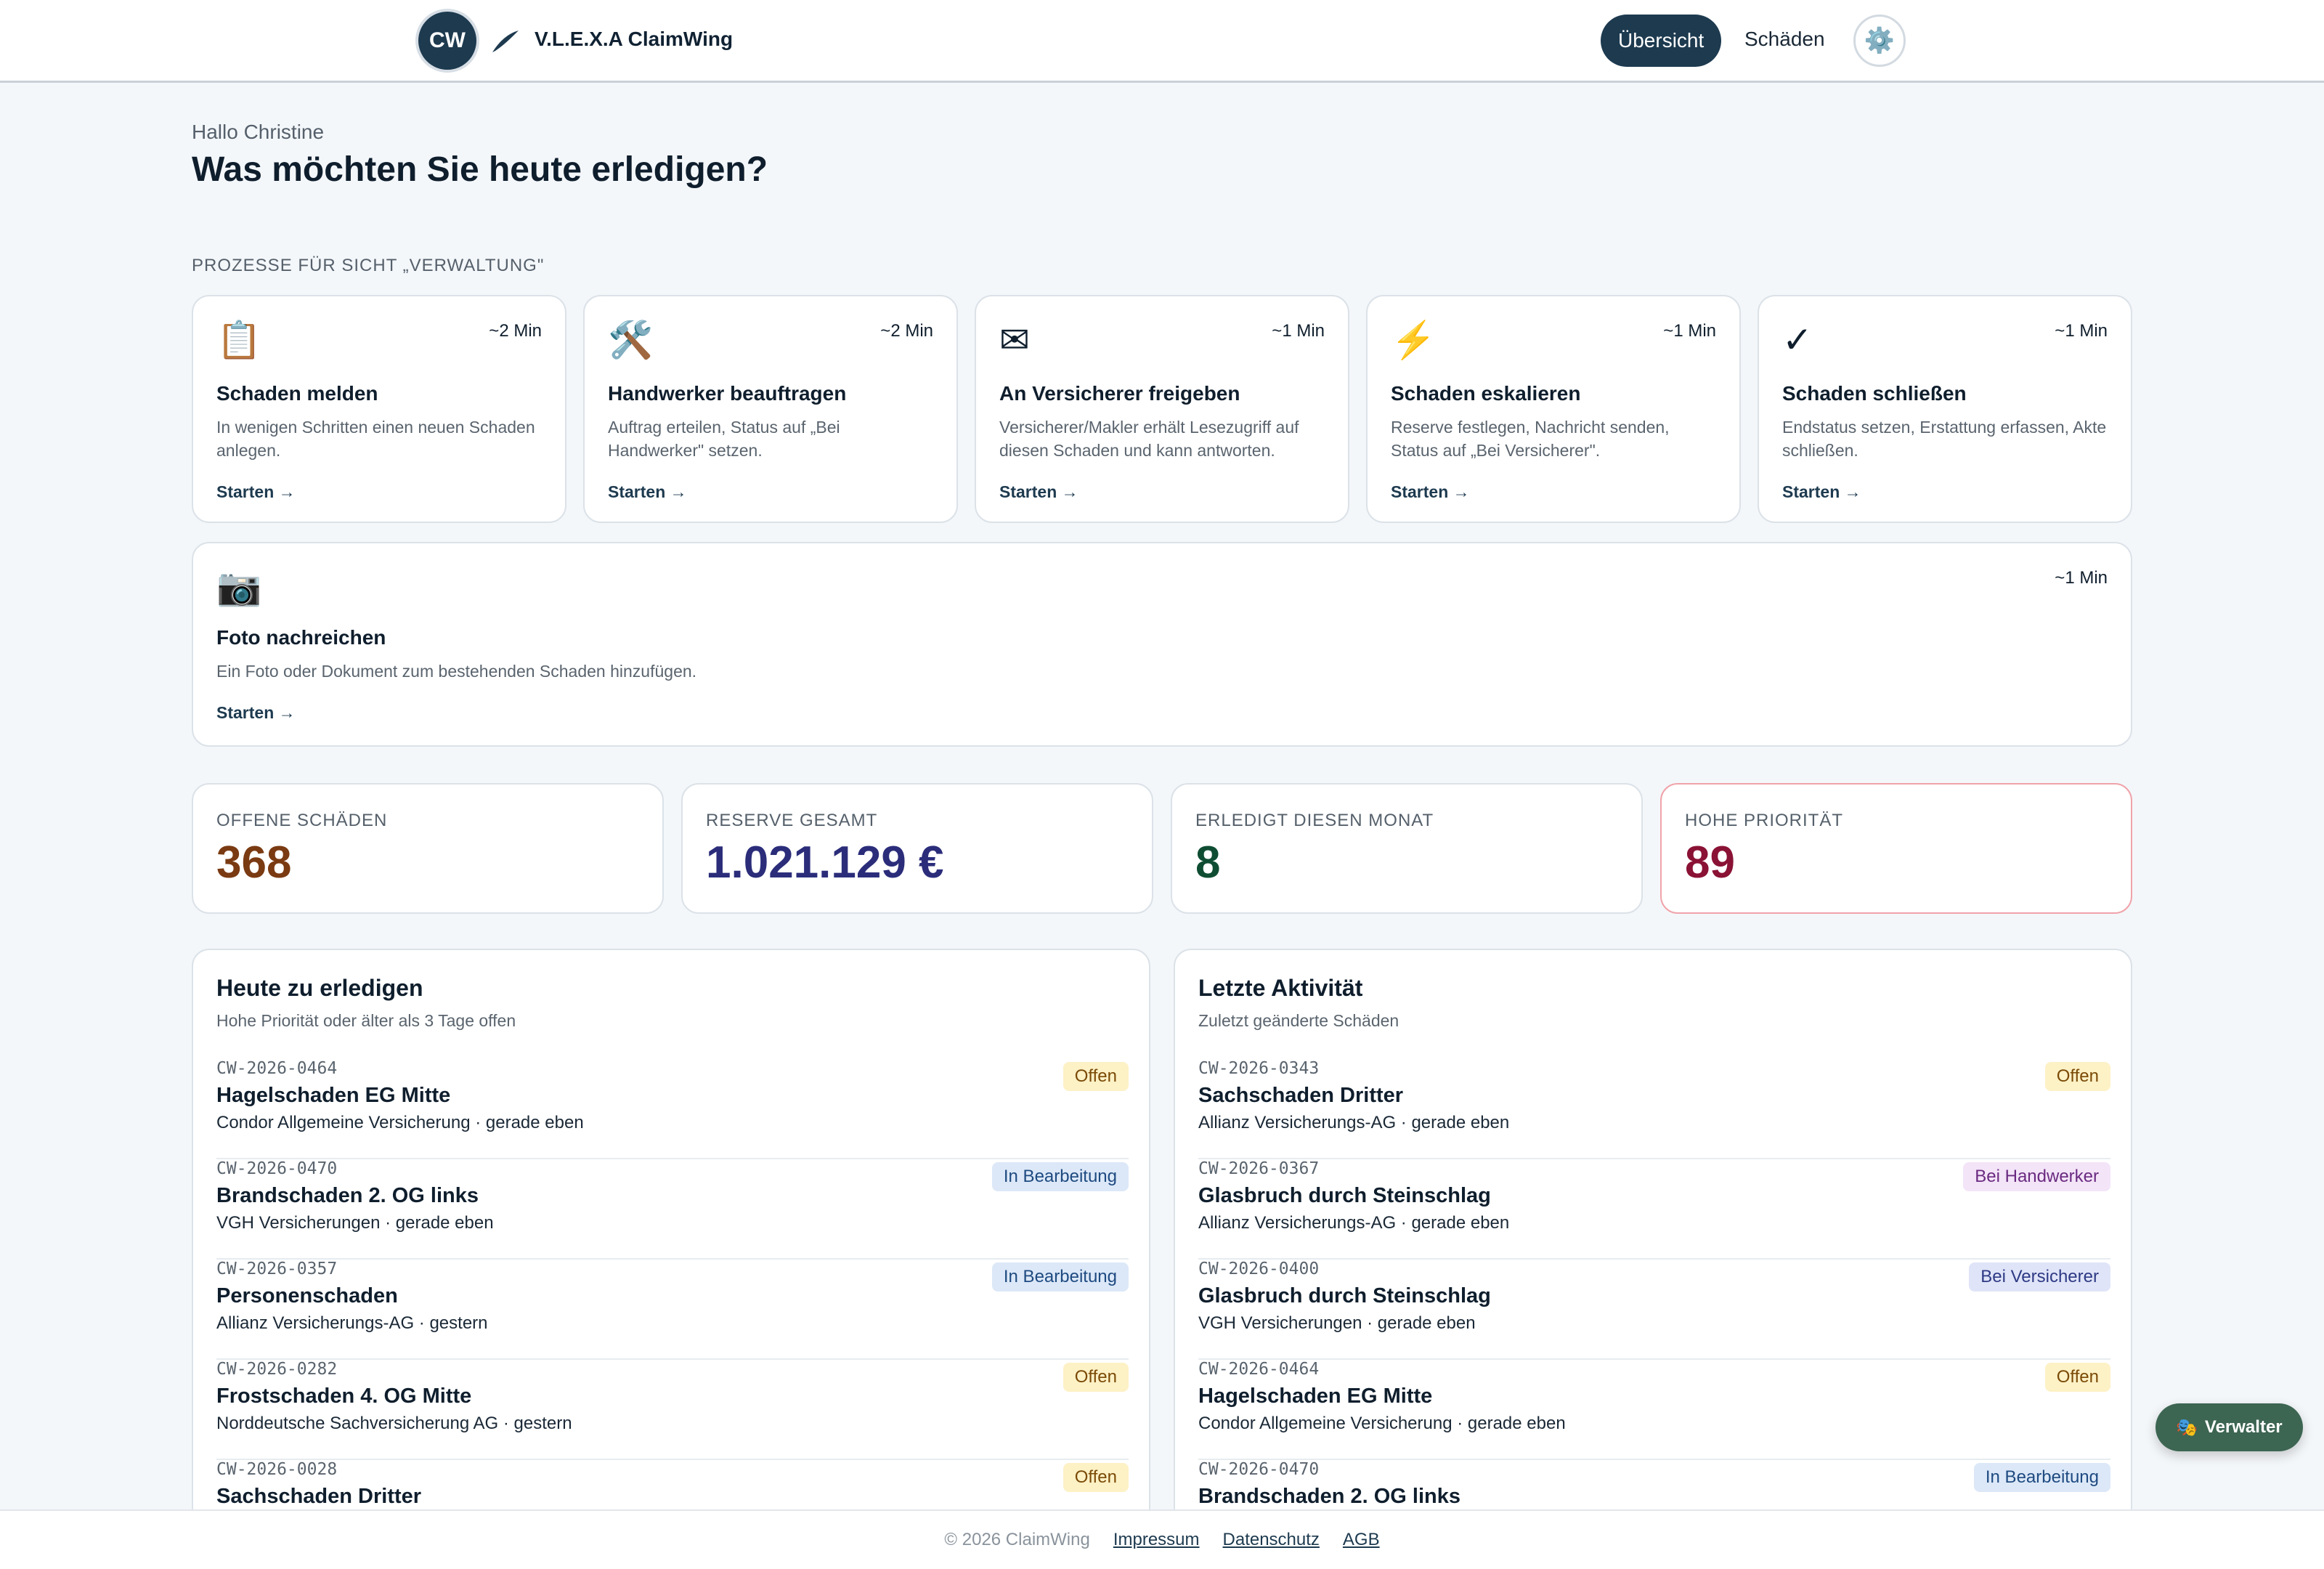  I want to click on nav-item-uebersicht: Übersicht, so click(1661, 41).